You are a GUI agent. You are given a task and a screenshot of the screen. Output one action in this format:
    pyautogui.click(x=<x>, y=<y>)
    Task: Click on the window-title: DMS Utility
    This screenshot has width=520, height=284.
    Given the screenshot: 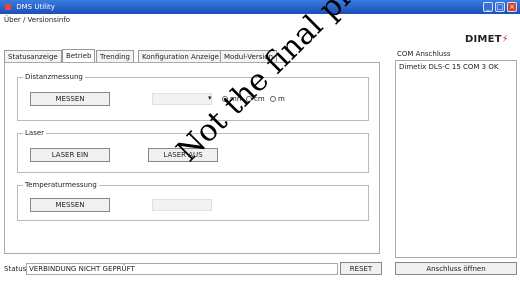 What is the action you would take?
    pyautogui.click(x=35, y=7)
    